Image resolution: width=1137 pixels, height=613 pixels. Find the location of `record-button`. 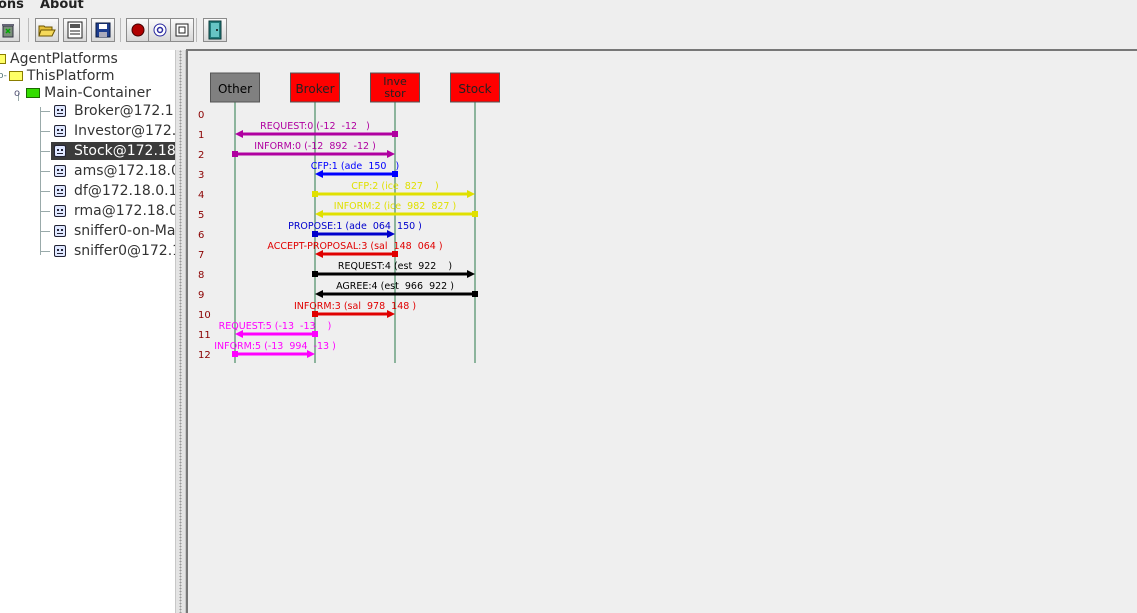

record-button is located at coordinates (138, 30).